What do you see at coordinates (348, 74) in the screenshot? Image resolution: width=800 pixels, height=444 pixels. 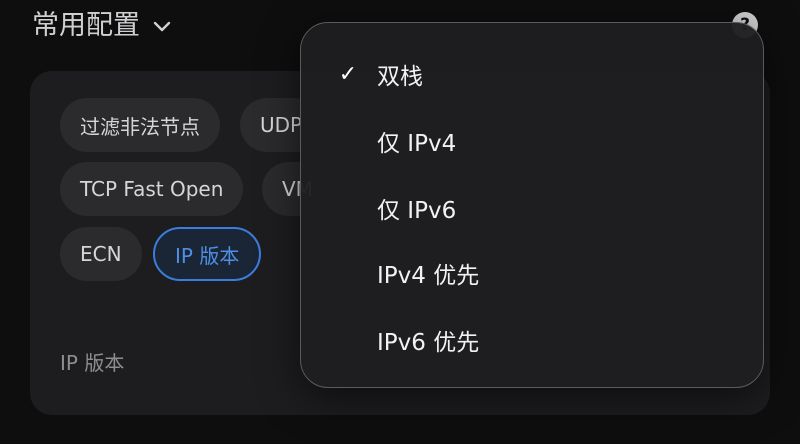 I see `checkmark-icon: ✓` at bounding box center [348, 74].